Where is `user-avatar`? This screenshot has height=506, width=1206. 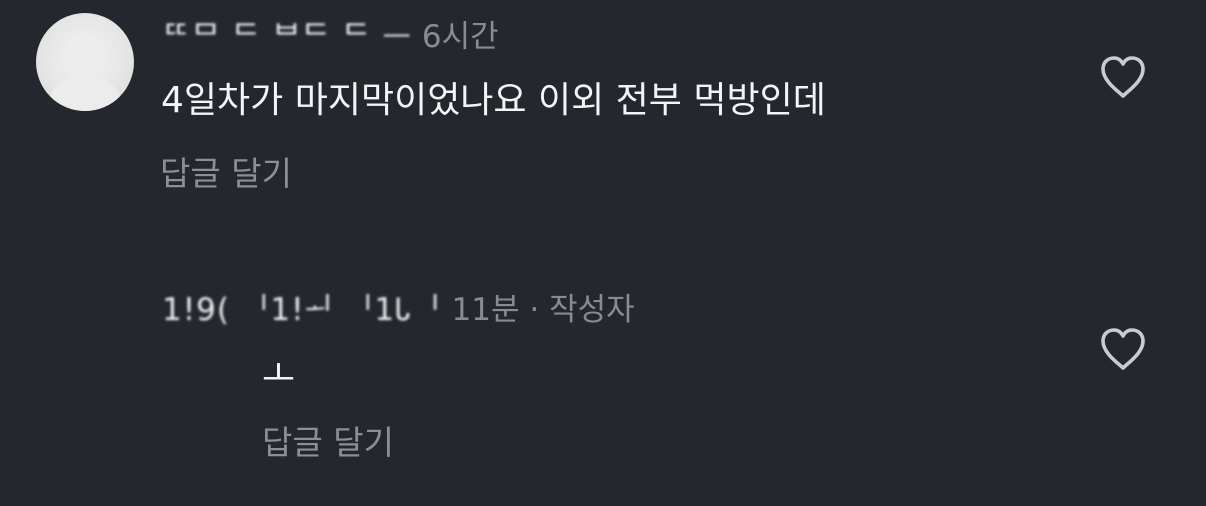
user-avatar is located at coordinates (85, 62).